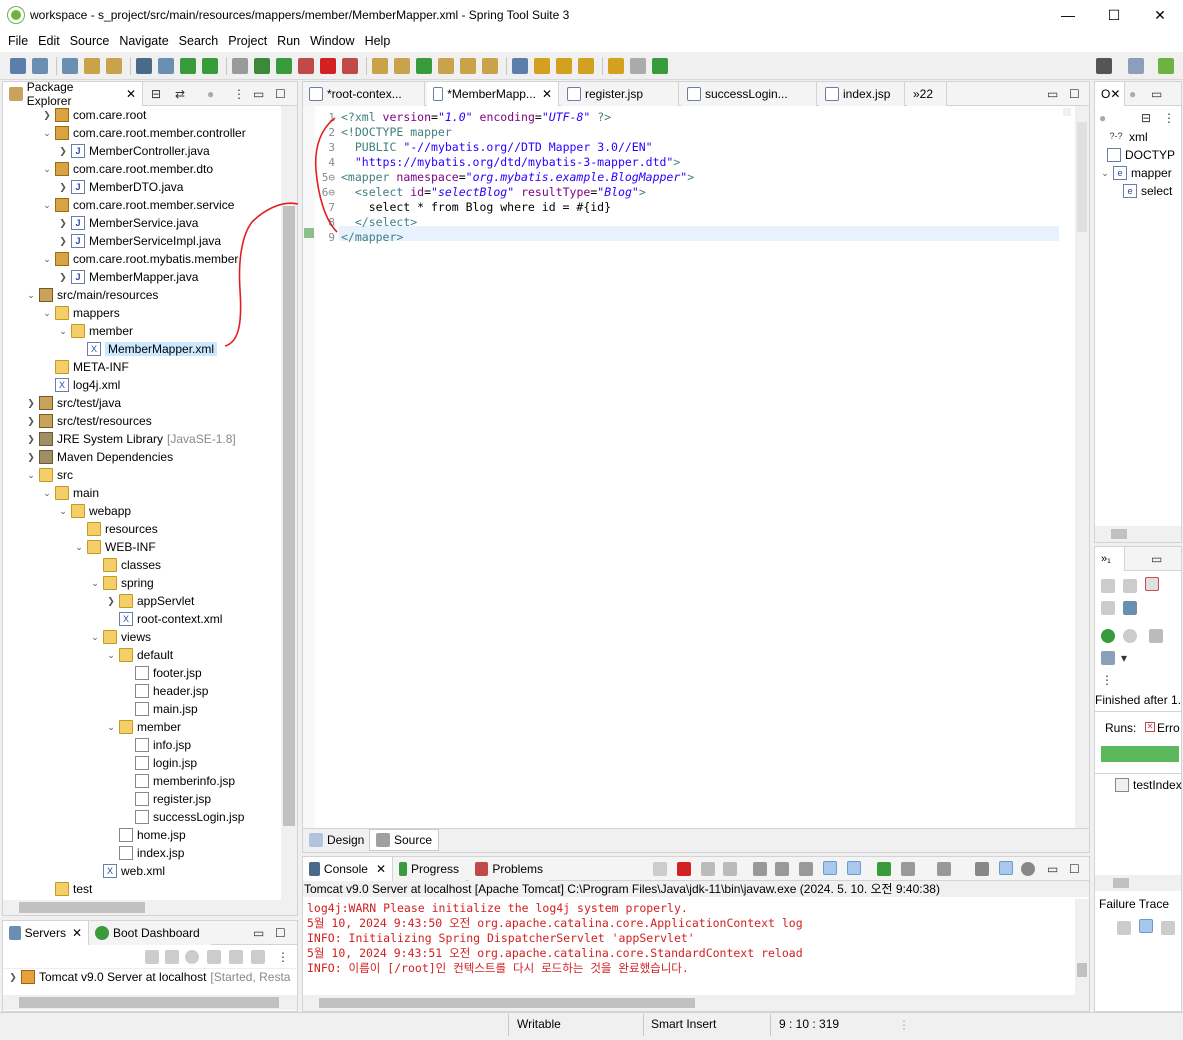 This screenshot has height=1040, width=1183. What do you see at coordinates (182, 817) in the screenshot?
I see `tree-item: successLogin.jsp` at bounding box center [182, 817].